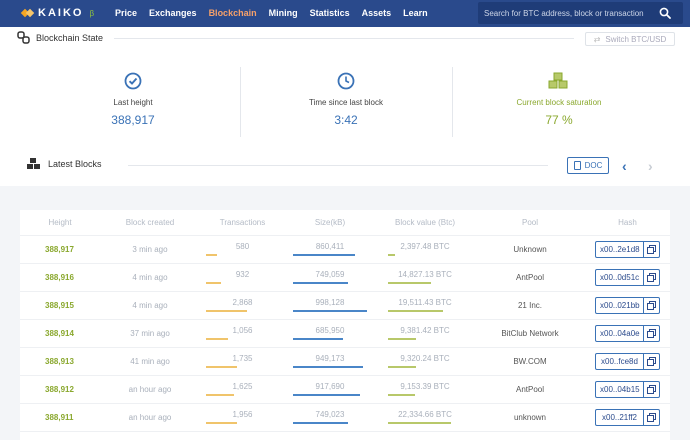 Image resolution: width=690 pixels, height=440 pixels. Describe the element at coordinates (57, 13) in the screenshot. I see `kaiko-logo: KAIKO β` at that location.